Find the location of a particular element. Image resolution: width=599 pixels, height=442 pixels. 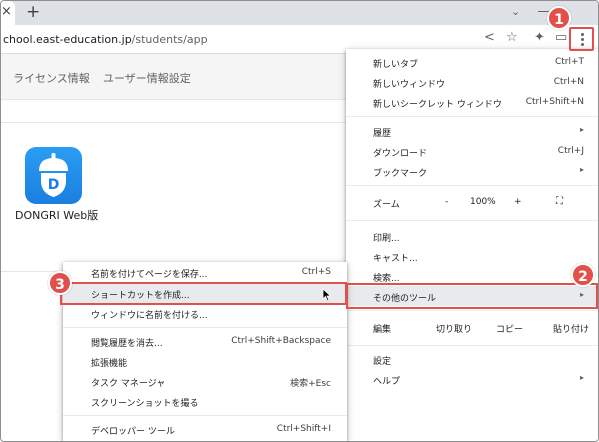

cut-button: 切り取り is located at coordinates (454, 328).